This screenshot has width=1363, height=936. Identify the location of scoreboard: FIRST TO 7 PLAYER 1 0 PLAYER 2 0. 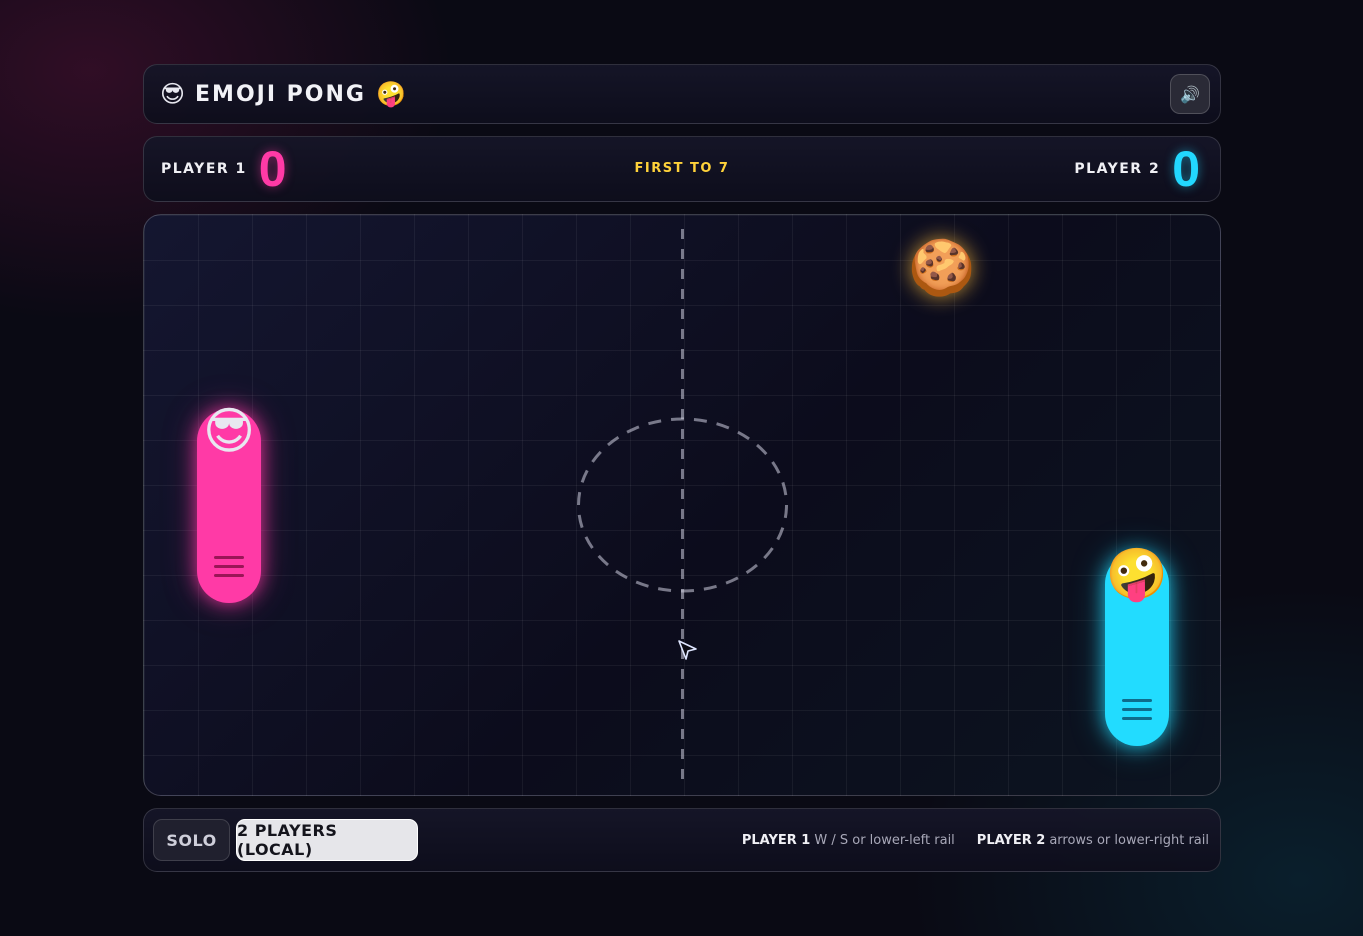
(682, 169).